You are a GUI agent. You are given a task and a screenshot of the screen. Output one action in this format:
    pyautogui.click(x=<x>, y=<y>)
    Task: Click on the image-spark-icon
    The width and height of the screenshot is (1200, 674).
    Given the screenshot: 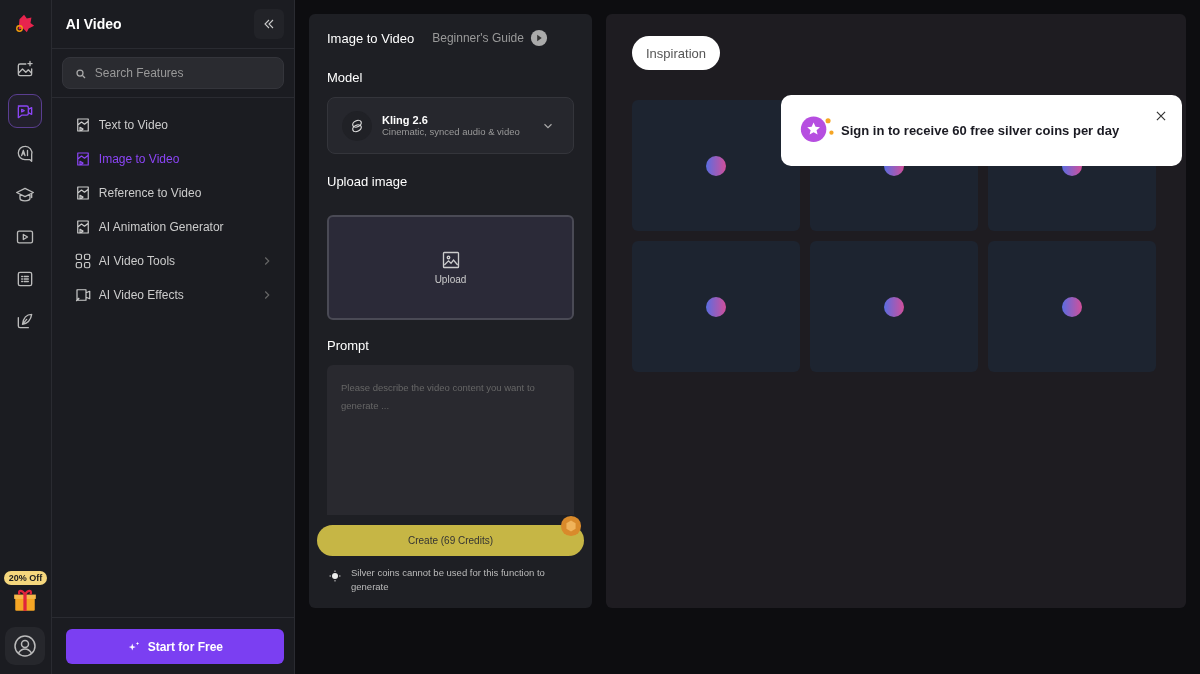 What is the action you would take?
    pyautogui.click(x=25, y=69)
    